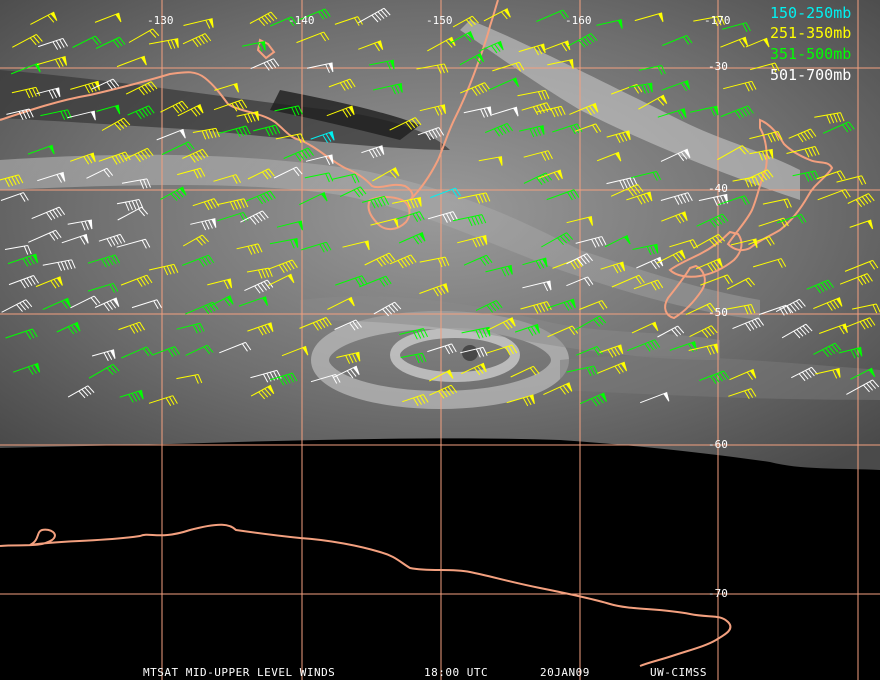  Describe the element at coordinates (718, 444) in the screenshot. I see `lat-label-60: -60` at that location.